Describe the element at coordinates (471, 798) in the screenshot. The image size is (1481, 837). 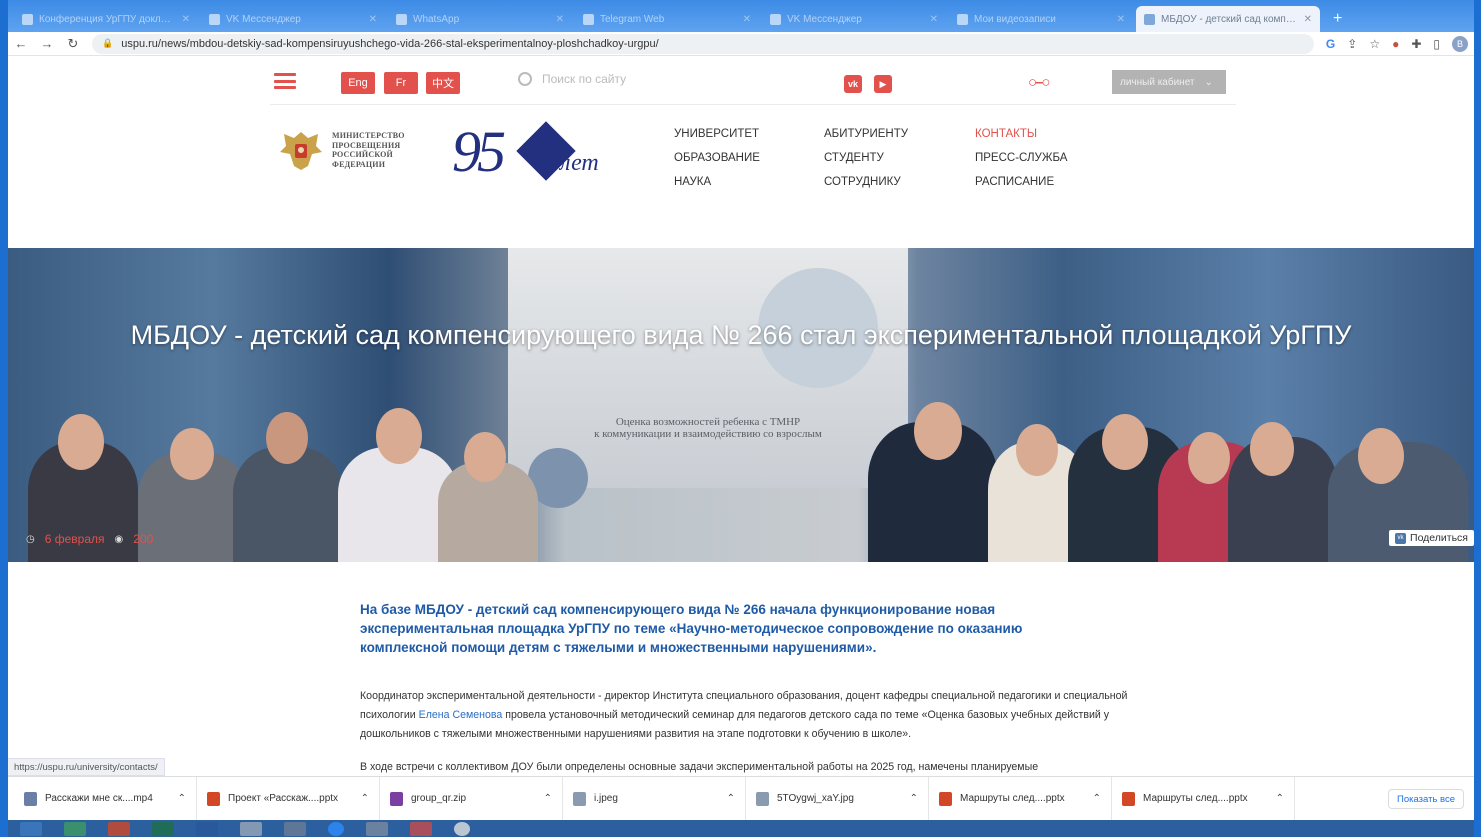
I see `download-item: group_qr.zip ⌃` at that location.